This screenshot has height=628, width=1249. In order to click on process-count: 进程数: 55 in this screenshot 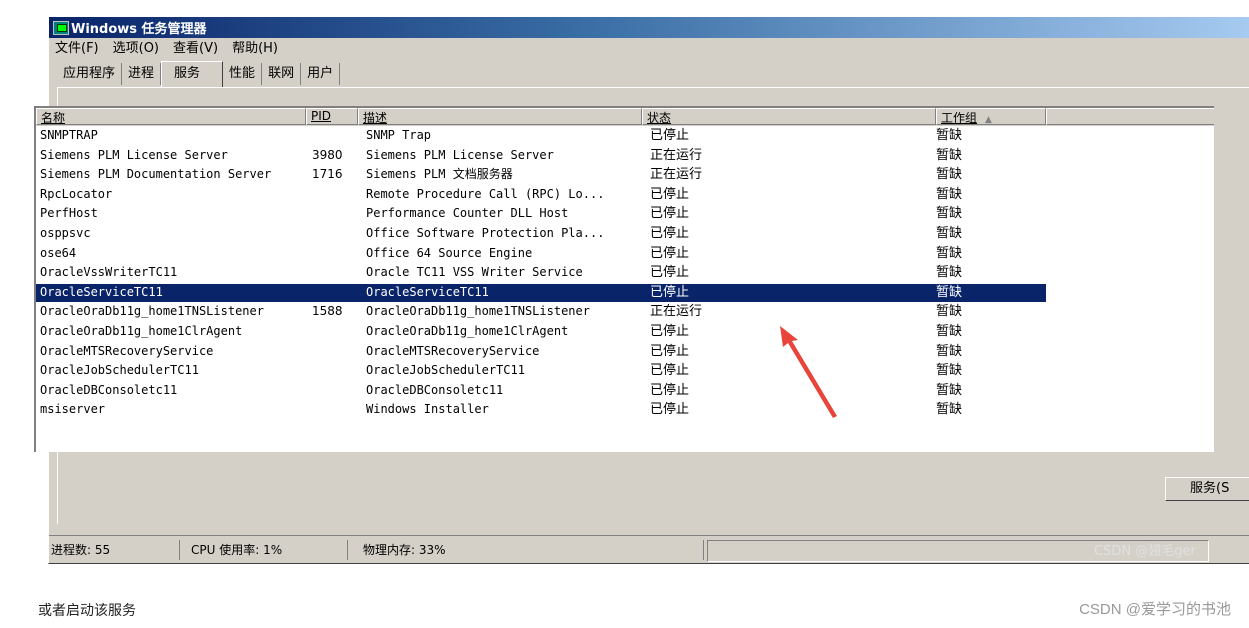, I will do `click(115, 550)`.